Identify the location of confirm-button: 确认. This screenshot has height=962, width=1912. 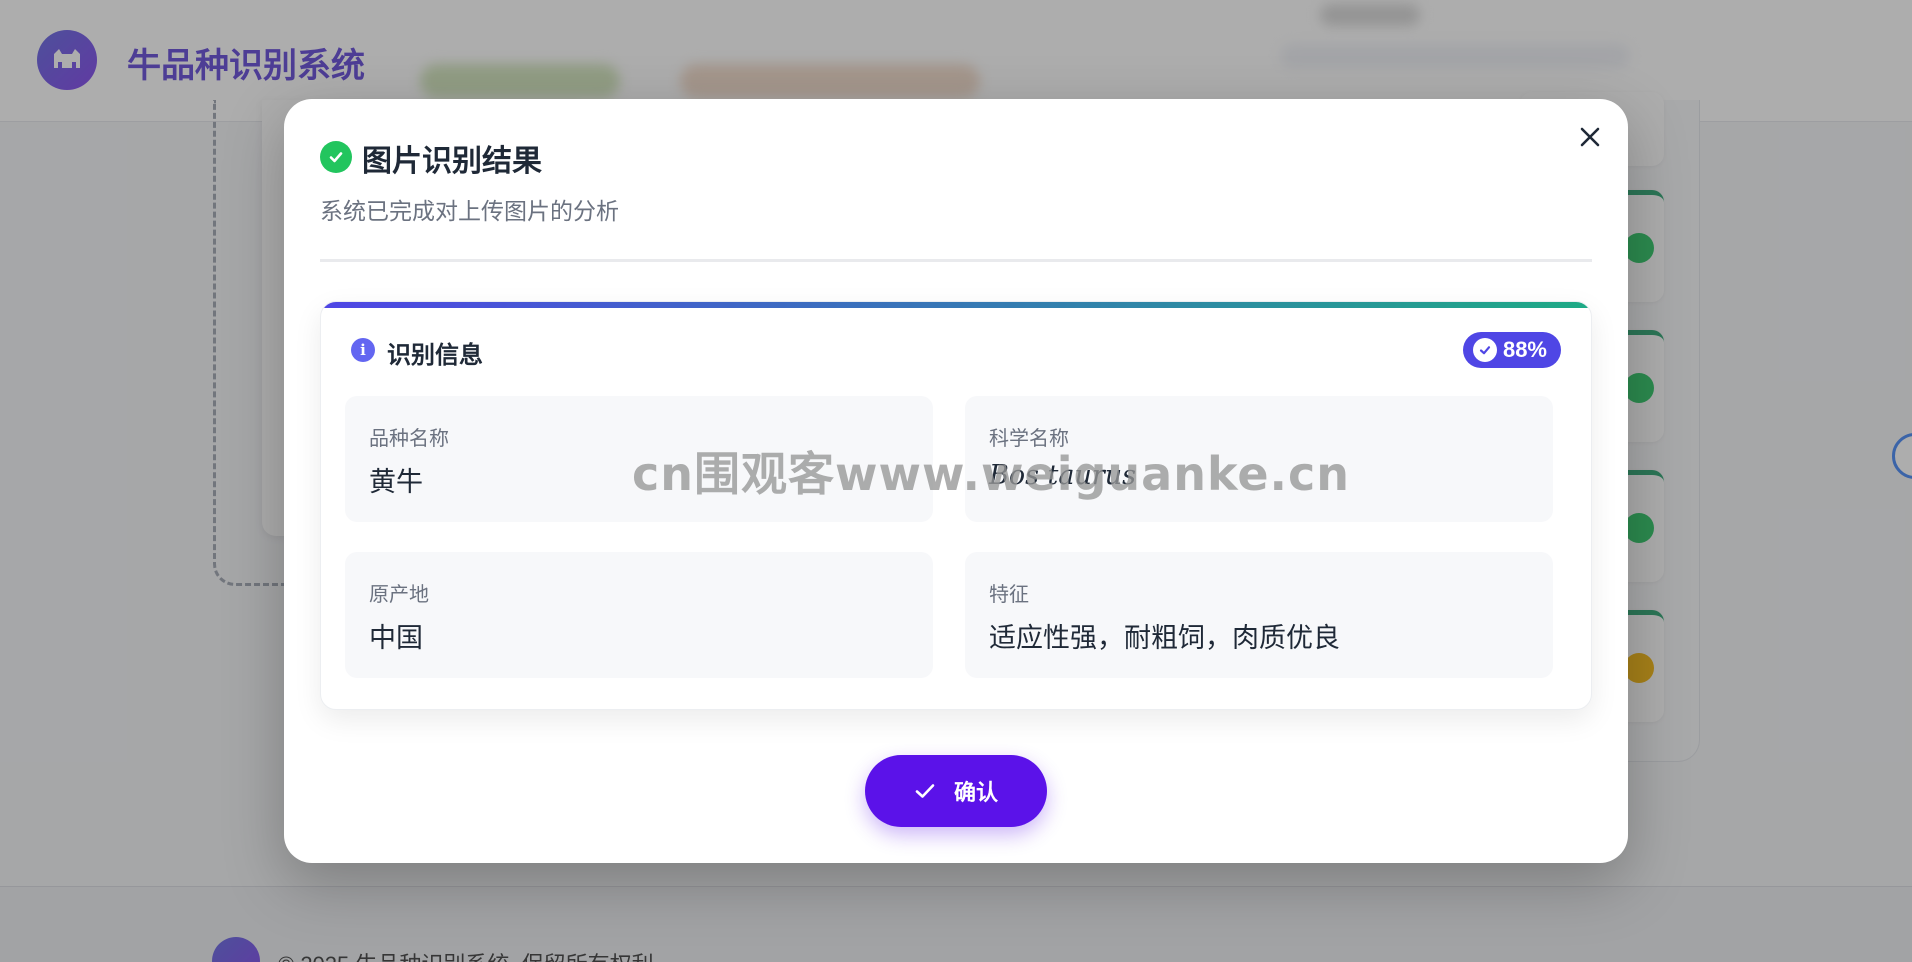
(956, 791).